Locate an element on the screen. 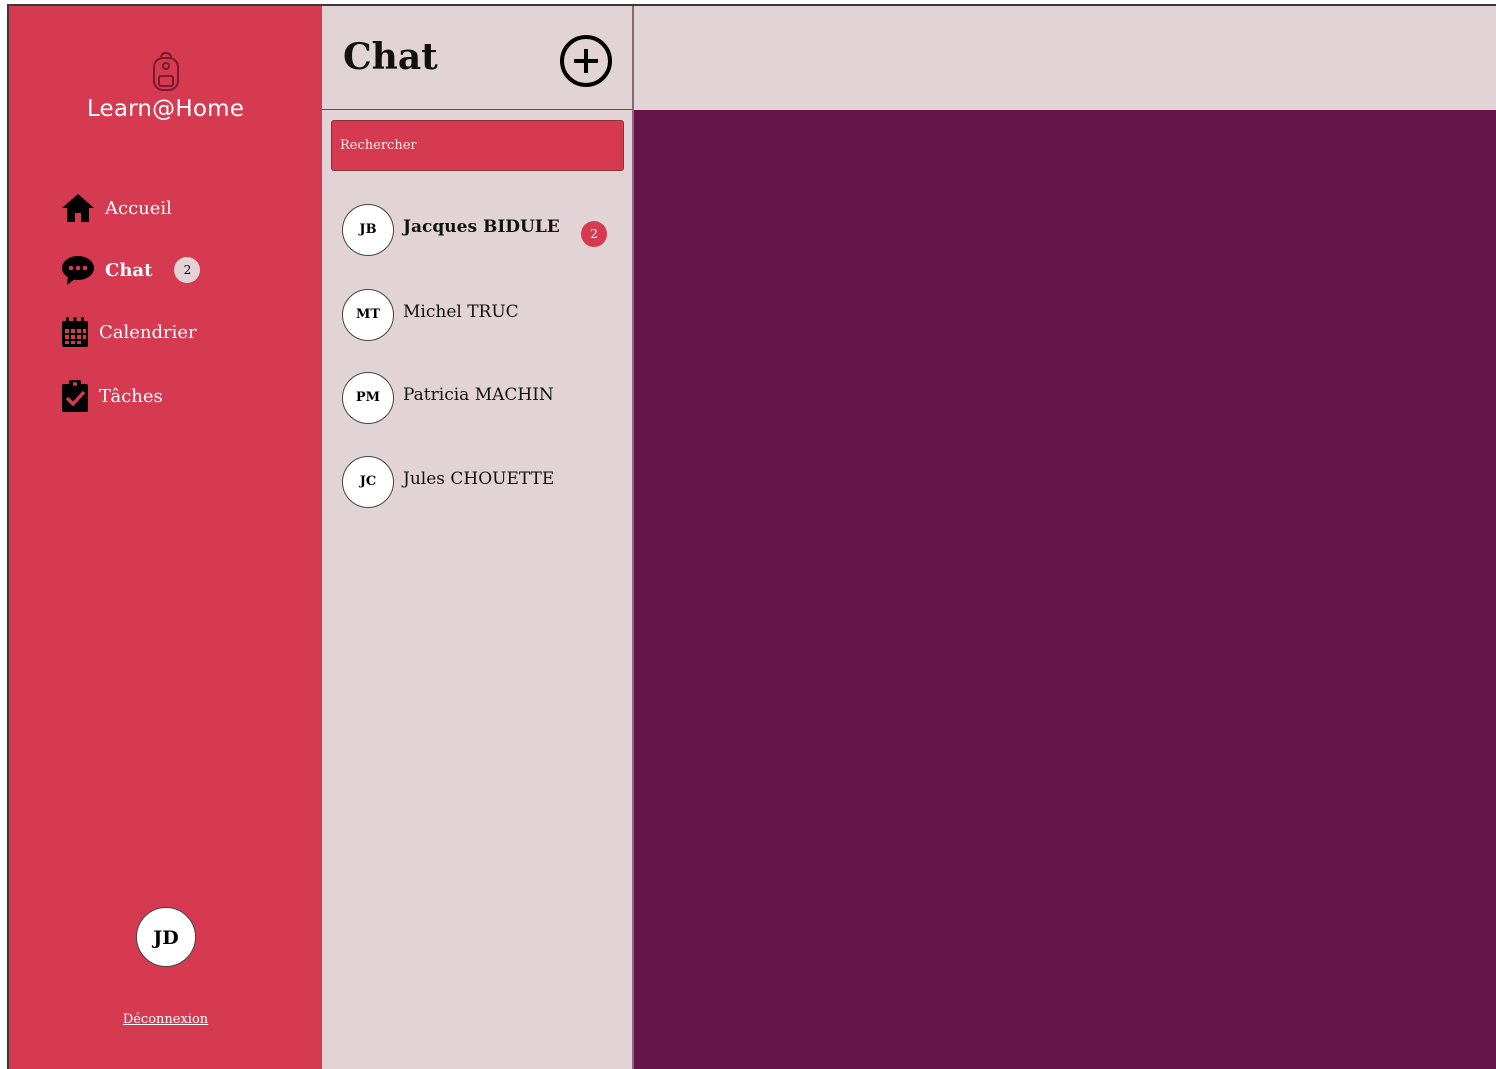 The width and height of the screenshot is (1496, 1069). sidebar-item-accueil: Accueil is located at coordinates (116, 208).